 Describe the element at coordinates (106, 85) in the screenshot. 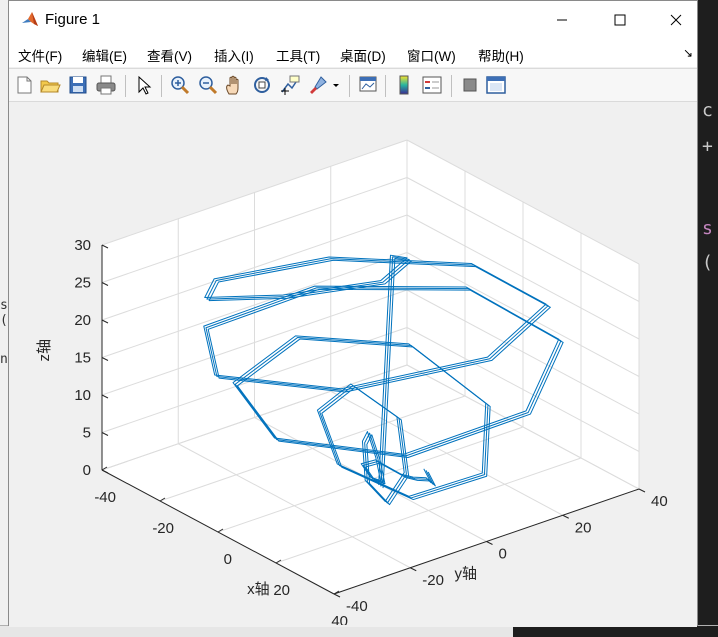

I see `print-icon` at that location.